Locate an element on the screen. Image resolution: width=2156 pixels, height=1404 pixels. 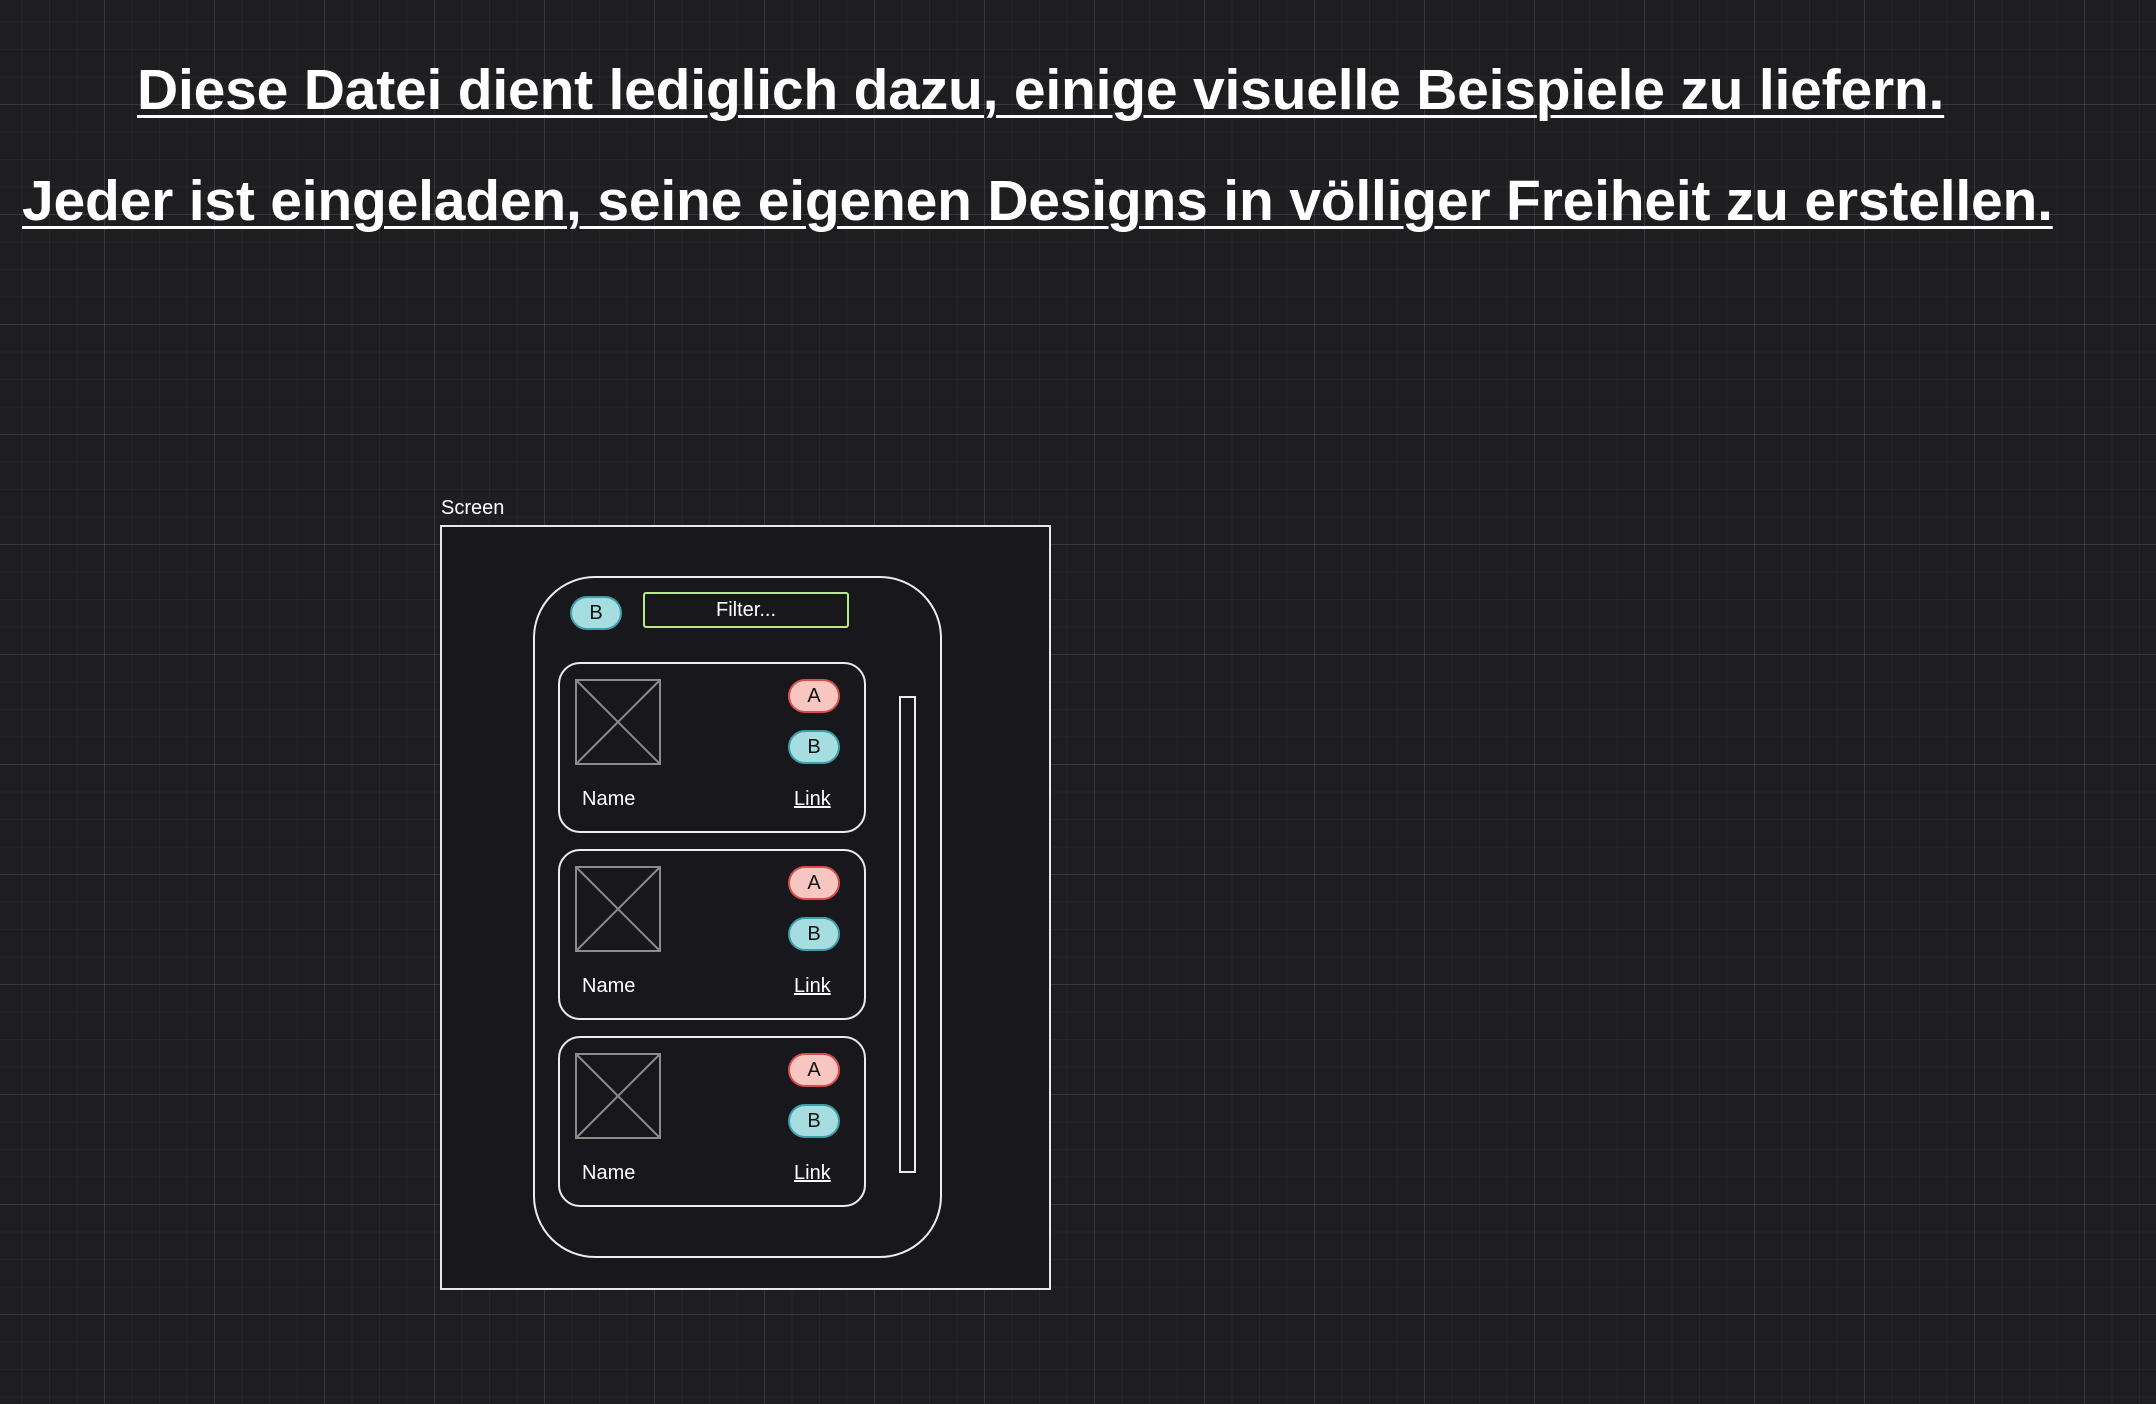
frame-label: Screen is located at coordinates (473, 508).